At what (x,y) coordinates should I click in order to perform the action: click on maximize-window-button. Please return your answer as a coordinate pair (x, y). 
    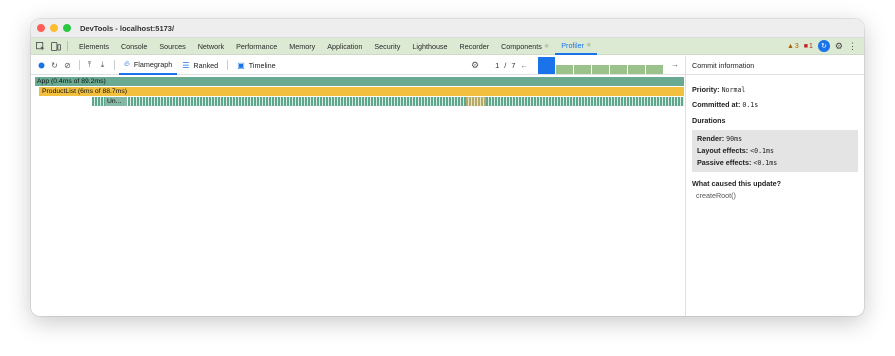
    Looking at the image, I should click on (67, 28).